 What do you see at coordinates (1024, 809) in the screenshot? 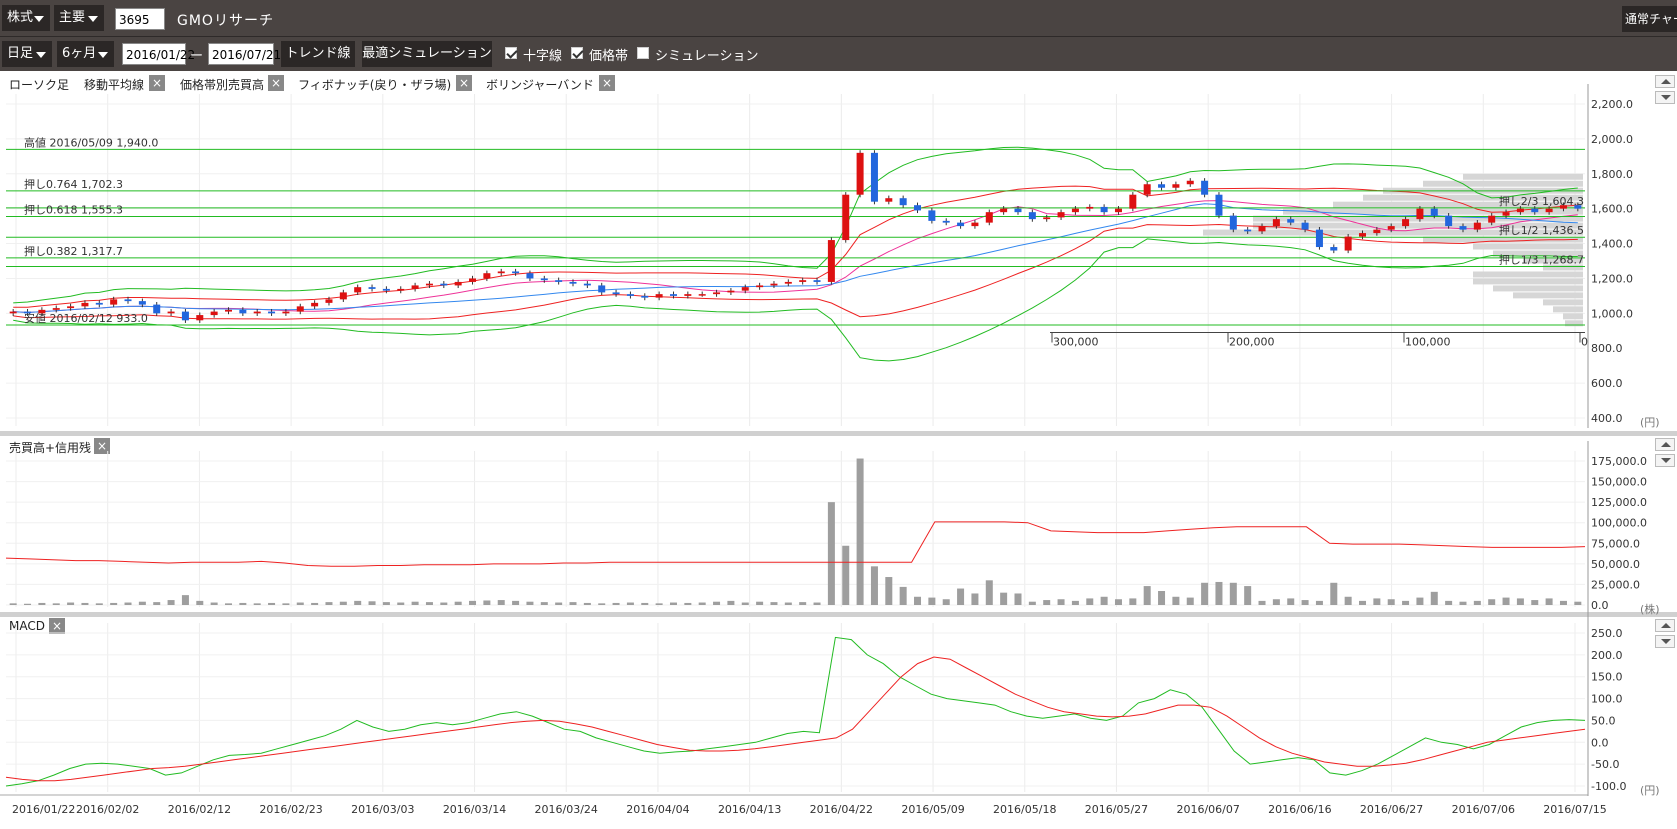
I see `x-axis-date-label: 2016/05/18` at bounding box center [1024, 809].